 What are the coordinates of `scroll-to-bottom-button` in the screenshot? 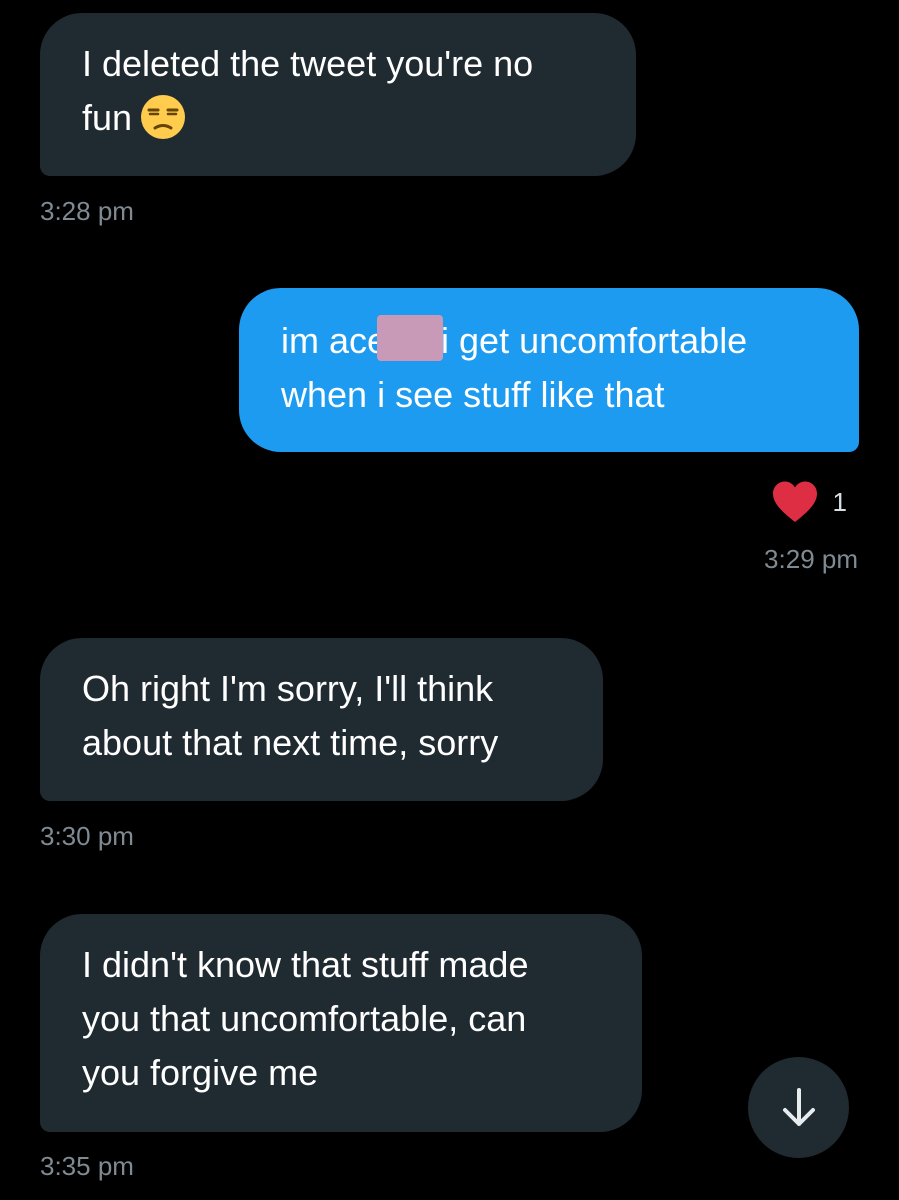 It's located at (798, 1107).